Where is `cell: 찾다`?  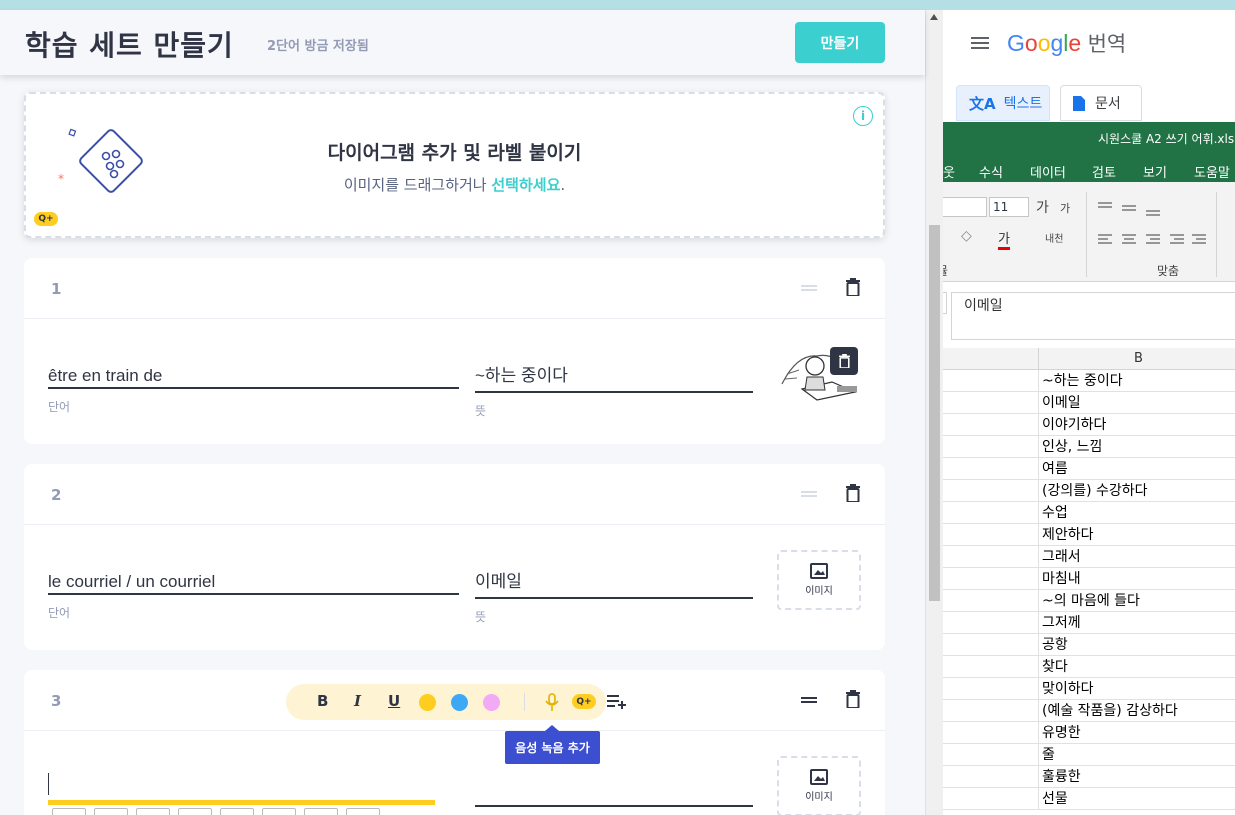 cell: 찾다 is located at coordinates (1136, 667).